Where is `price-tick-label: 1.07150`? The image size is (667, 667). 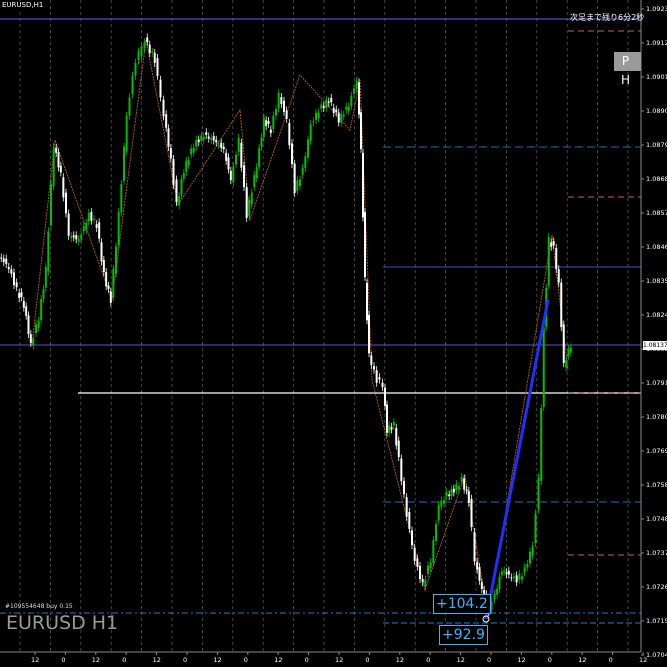 price-tick-label: 1.07150 is located at coordinates (656, 621).